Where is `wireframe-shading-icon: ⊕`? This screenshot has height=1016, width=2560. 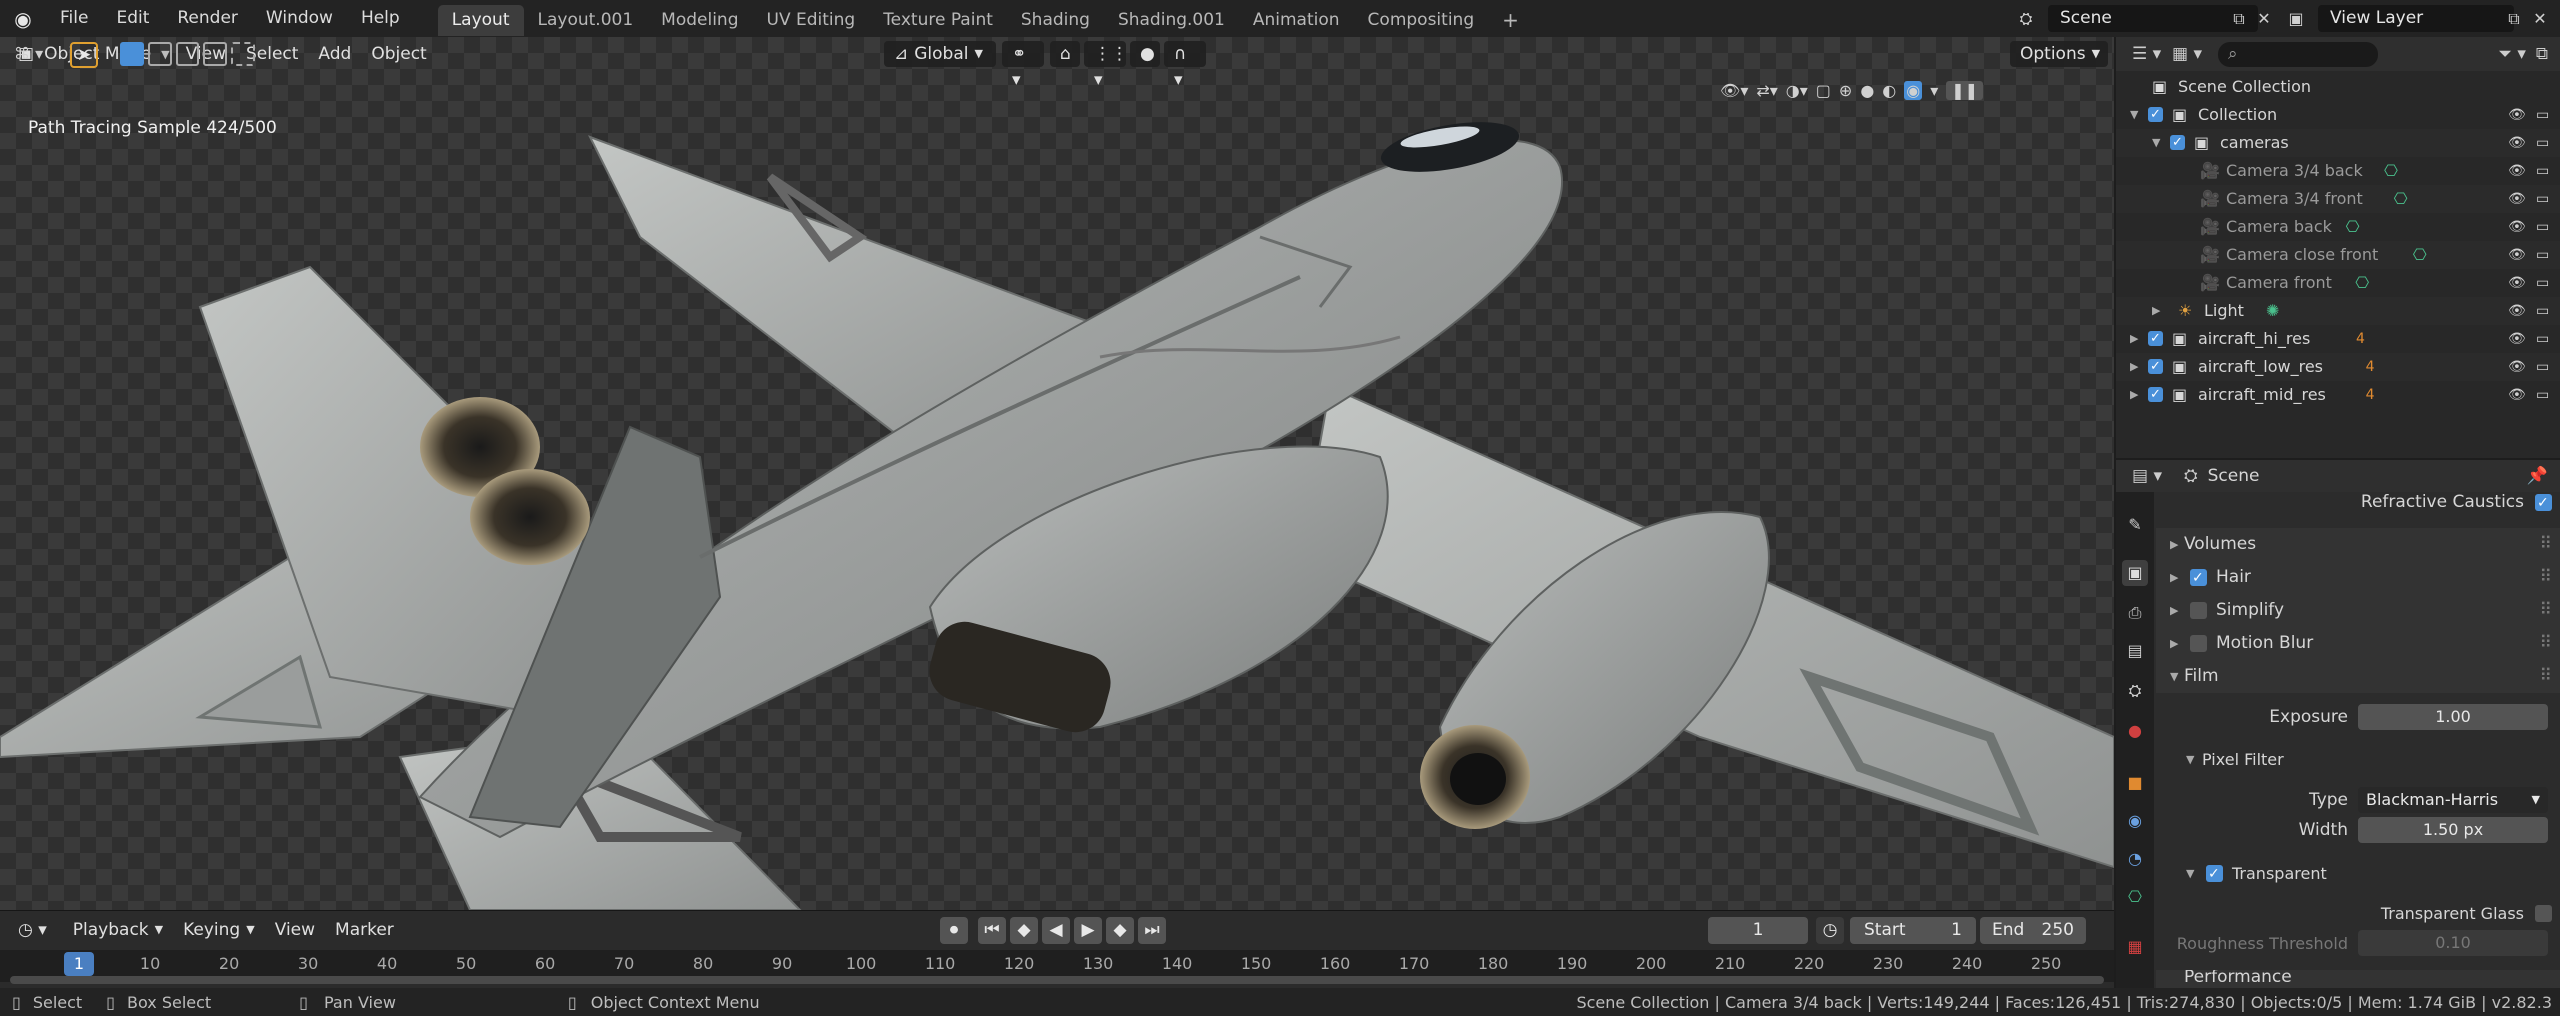 wireframe-shading-icon: ⊕ is located at coordinates (1845, 90).